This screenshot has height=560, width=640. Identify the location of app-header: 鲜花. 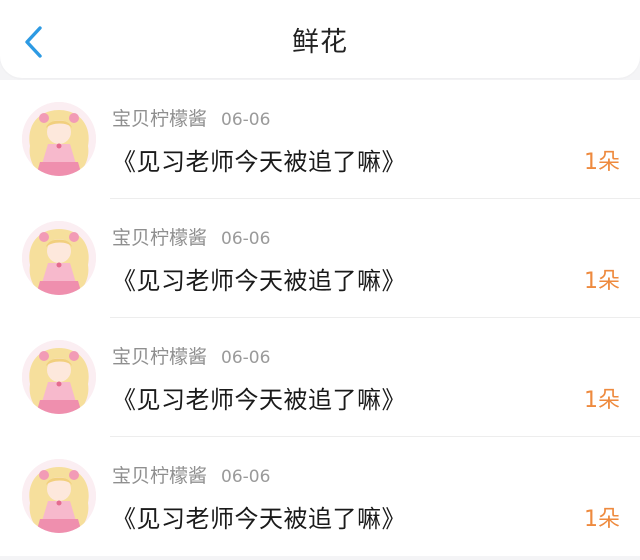
(320, 39).